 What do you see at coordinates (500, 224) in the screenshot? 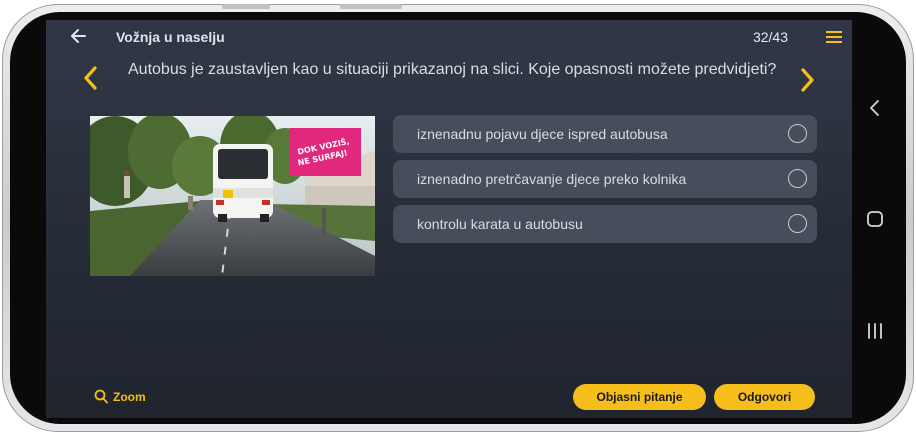
I see `answer-label: kontrolu karata u autobusu` at bounding box center [500, 224].